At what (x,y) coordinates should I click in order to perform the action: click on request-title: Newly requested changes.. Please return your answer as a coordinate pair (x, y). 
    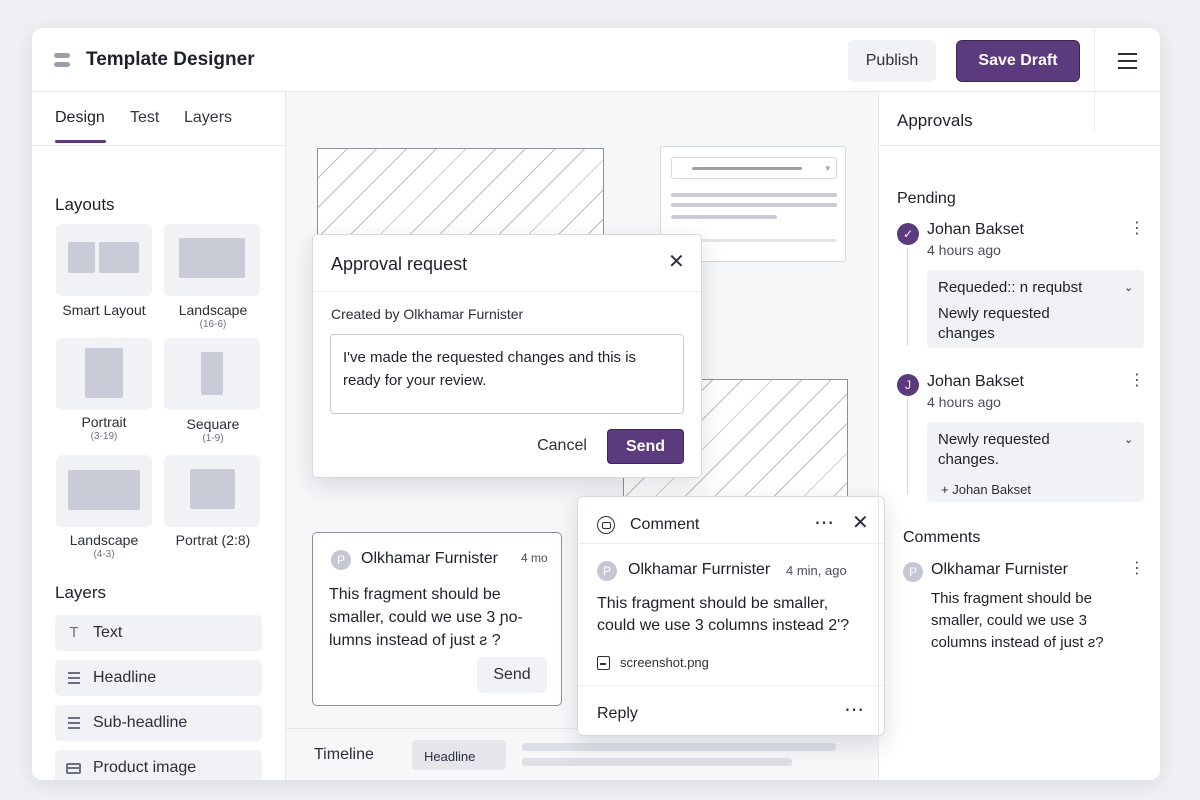
    Looking at the image, I should click on (994, 449).